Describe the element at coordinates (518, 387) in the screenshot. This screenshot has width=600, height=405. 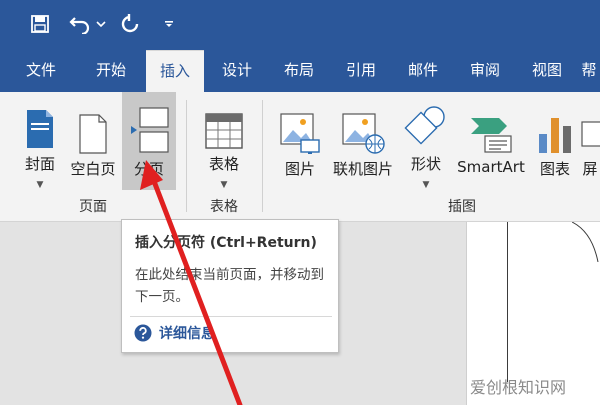
I see `watermark-text: 爱创根知识网` at that location.